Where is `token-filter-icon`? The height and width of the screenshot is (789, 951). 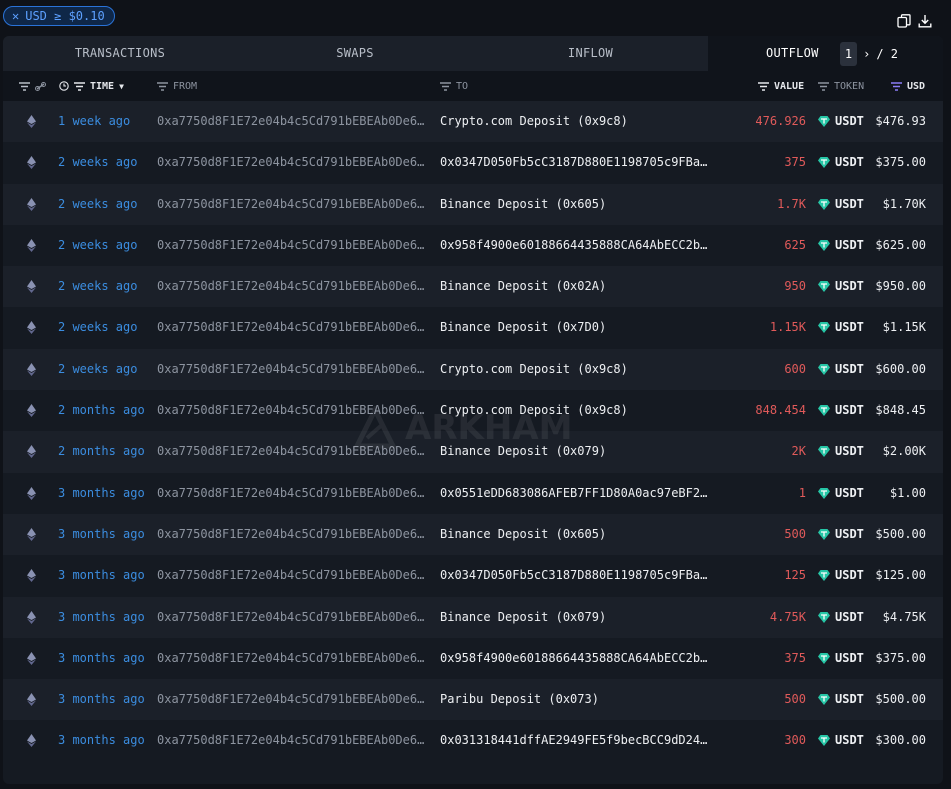 token-filter-icon is located at coordinates (823, 86).